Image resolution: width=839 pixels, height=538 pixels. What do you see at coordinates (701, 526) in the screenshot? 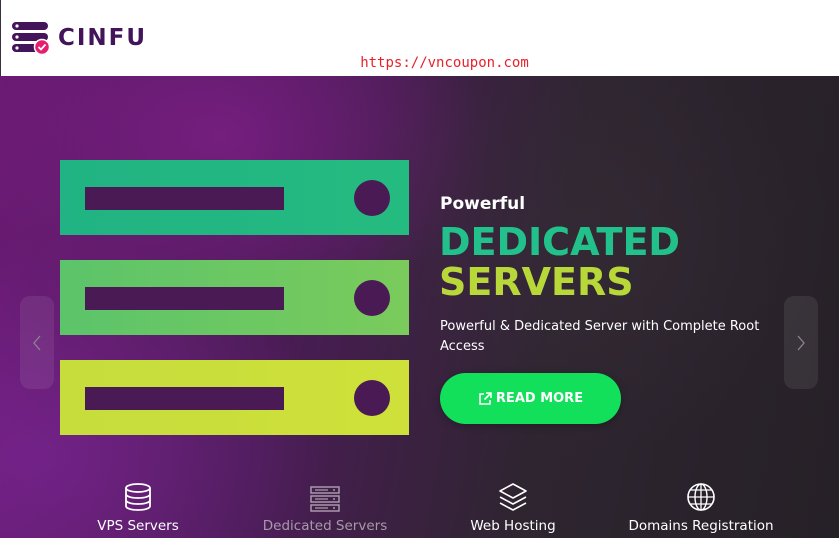
I see `service-label: Domains Registration` at bounding box center [701, 526].